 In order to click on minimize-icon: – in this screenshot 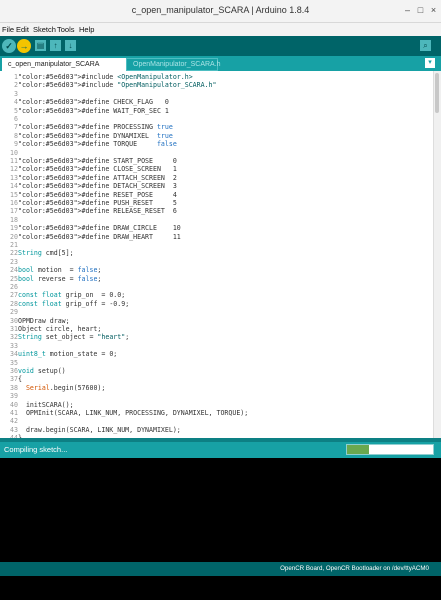, I will do `click(407, 10)`.